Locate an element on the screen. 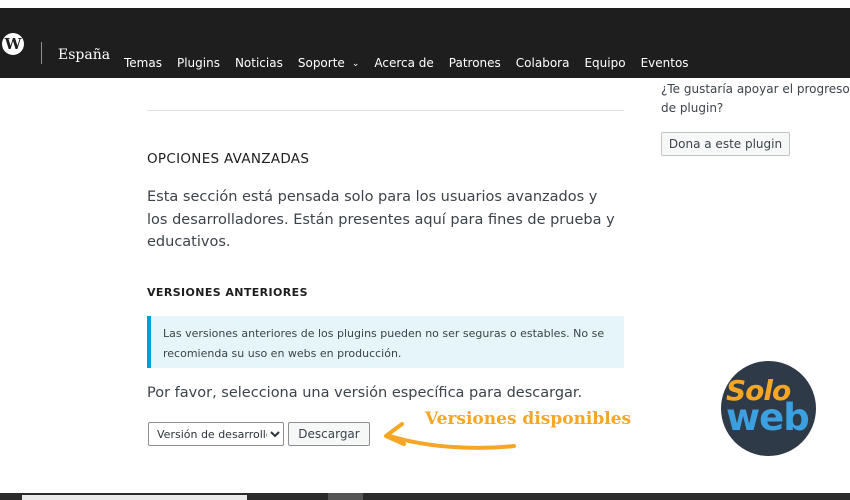  nav-label: Colabora is located at coordinates (542, 63).